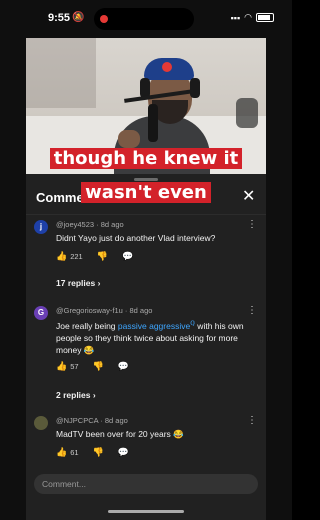  What do you see at coordinates (92, 452) in the screenshot?
I see `comment-actions: 👍 61 👎 💬` at bounding box center [92, 452].